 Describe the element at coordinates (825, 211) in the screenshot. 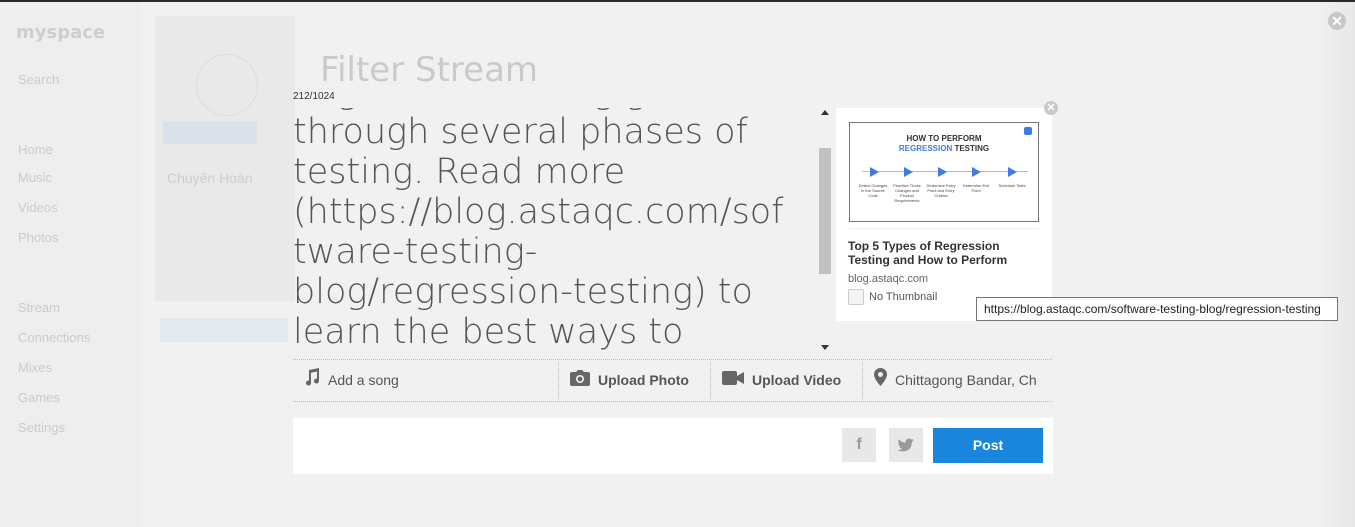

I see `scrollbar-thumb` at that location.